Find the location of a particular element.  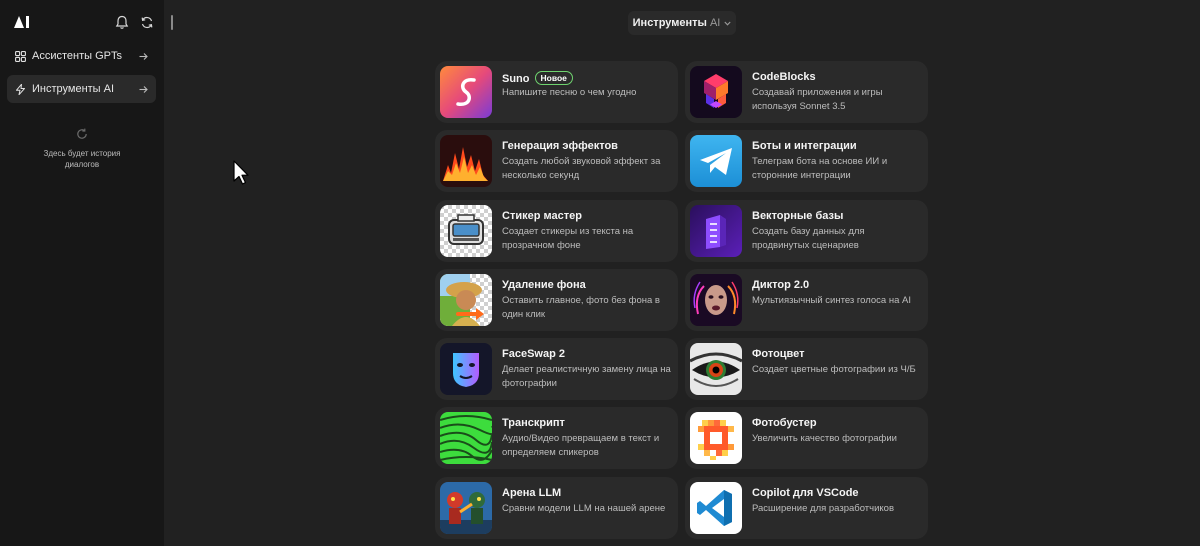

tool-title: Боты и интеграции is located at coordinates (804, 146).